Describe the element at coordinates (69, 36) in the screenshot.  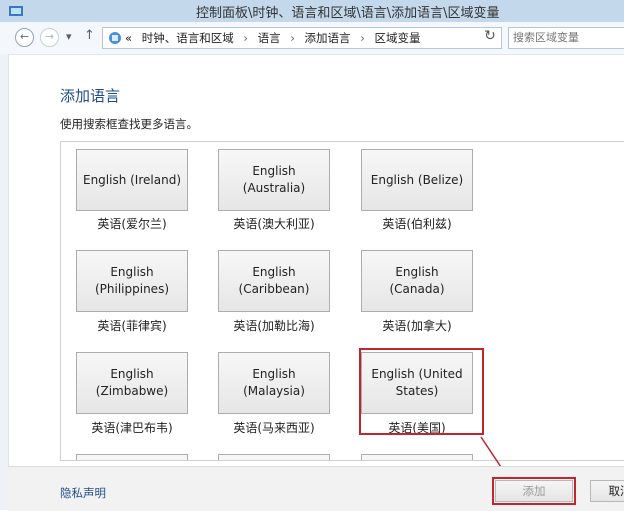
I see `recent-locations-dropdown: ▾` at that location.